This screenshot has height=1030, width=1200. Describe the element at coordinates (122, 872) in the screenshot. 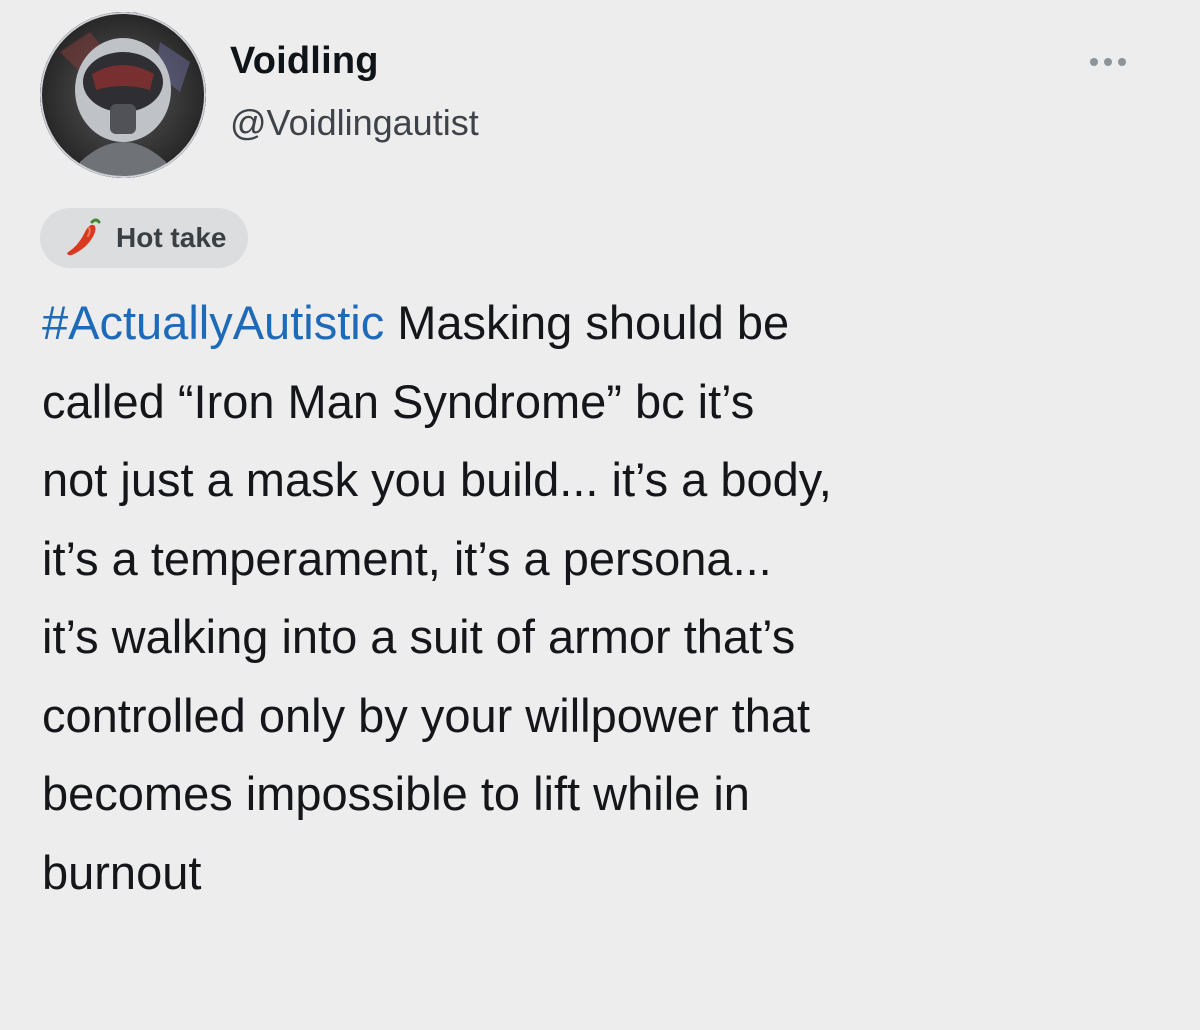

I see `tweet-line-8: burnout` at that location.